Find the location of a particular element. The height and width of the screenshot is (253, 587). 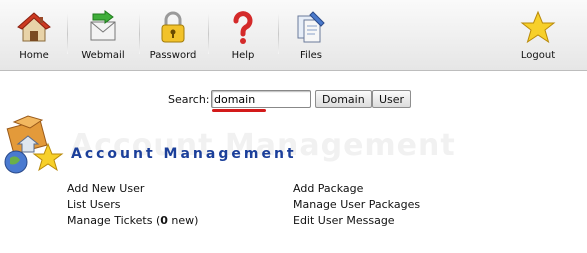

search-label: Search: is located at coordinates (189, 99).